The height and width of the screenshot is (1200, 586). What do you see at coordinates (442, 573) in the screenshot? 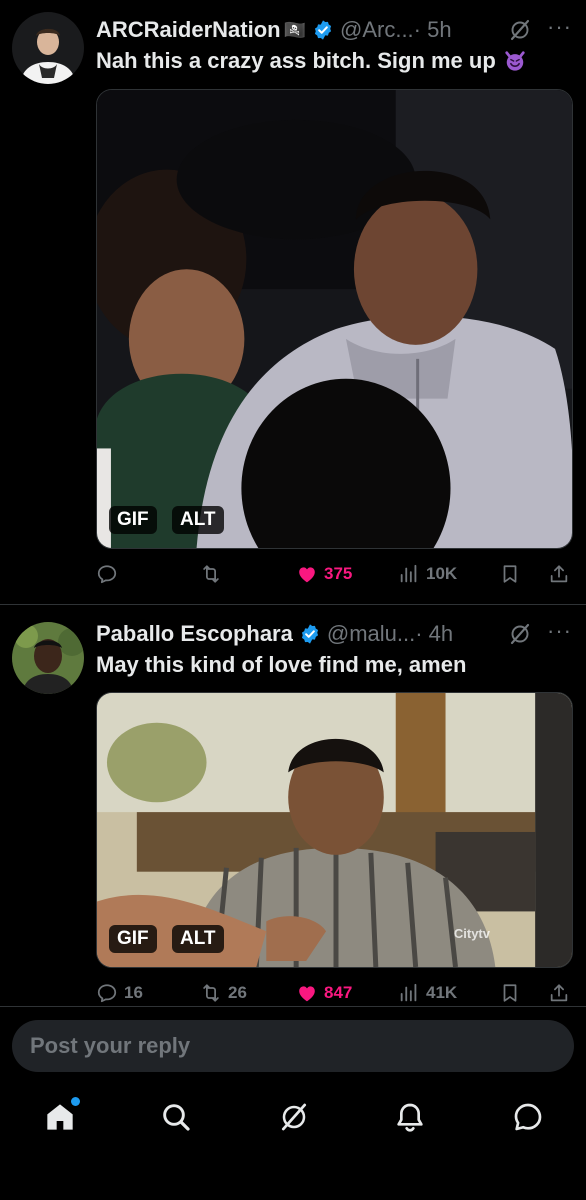
I see `view-count: 10K` at bounding box center [442, 573].